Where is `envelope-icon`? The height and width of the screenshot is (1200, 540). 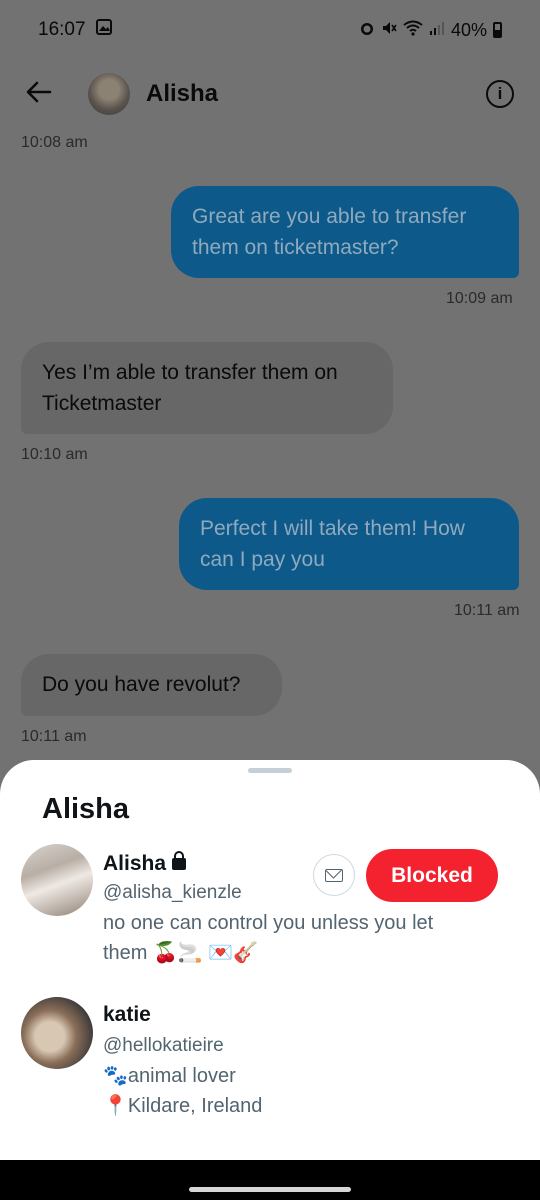 envelope-icon is located at coordinates (334, 875).